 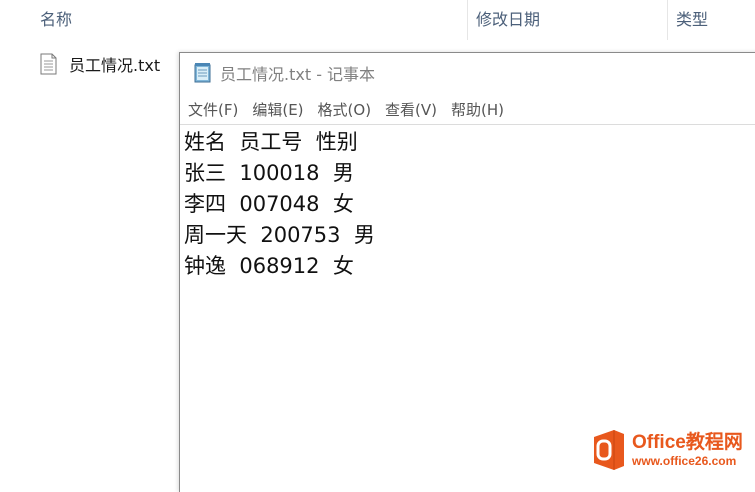 I want to click on watermark-text: Office教程网 www.office26.com, so click(x=687, y=450).